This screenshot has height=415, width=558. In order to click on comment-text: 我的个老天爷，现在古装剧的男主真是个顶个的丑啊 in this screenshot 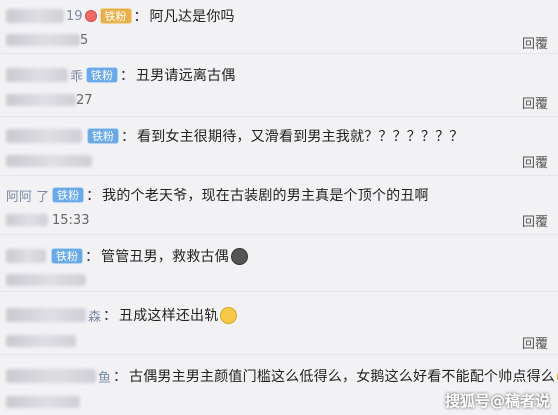, I will do `click(265, 196)`.